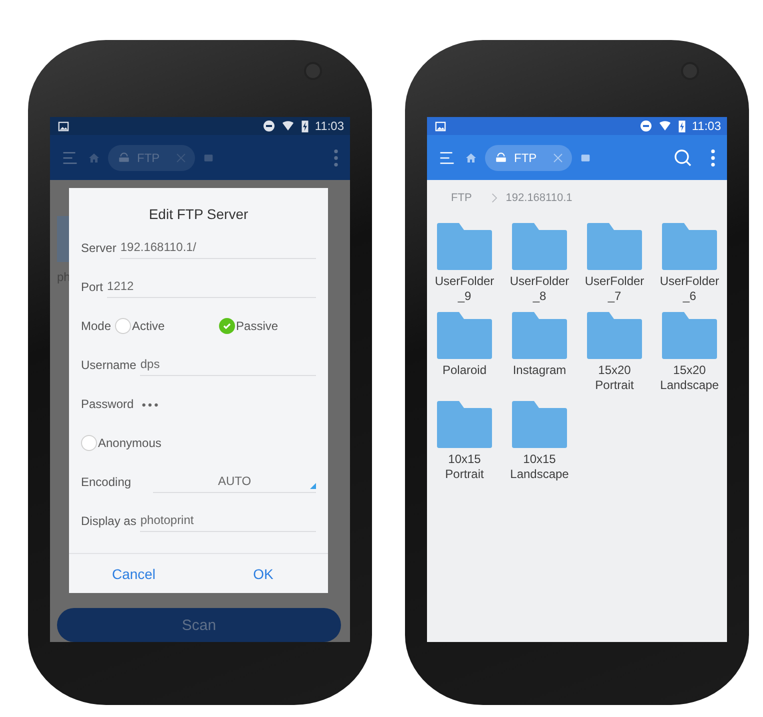 The width and height of the screenshot is (763, 717). Describe the element at coordinates (689, 378) in the screenshot. I see `folder-label: 15x20 Landscape` at that location.